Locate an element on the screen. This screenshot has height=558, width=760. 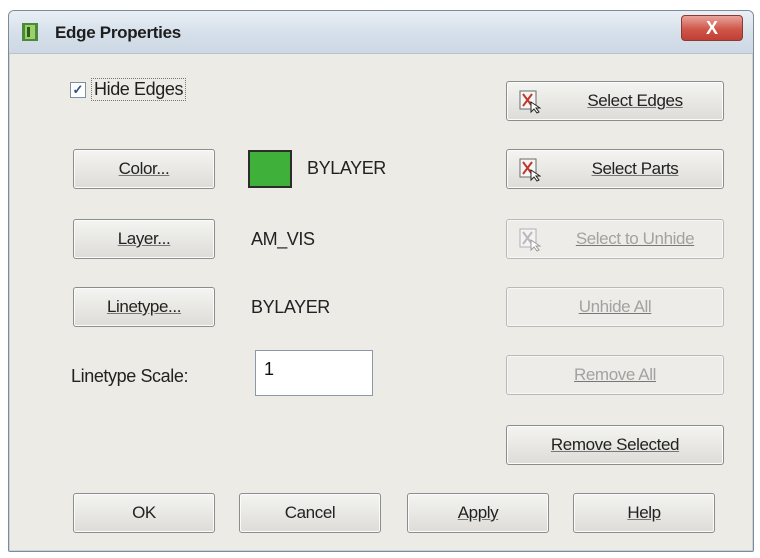
cancel-label: Cancel is located at coordinates (310, 512).